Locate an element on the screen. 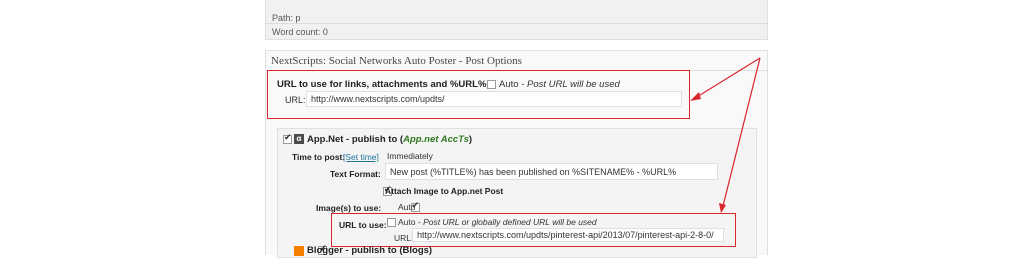 This screenshot has width=1024, height=258. arrow-to-url-settings is located at coordinates (726, 79).